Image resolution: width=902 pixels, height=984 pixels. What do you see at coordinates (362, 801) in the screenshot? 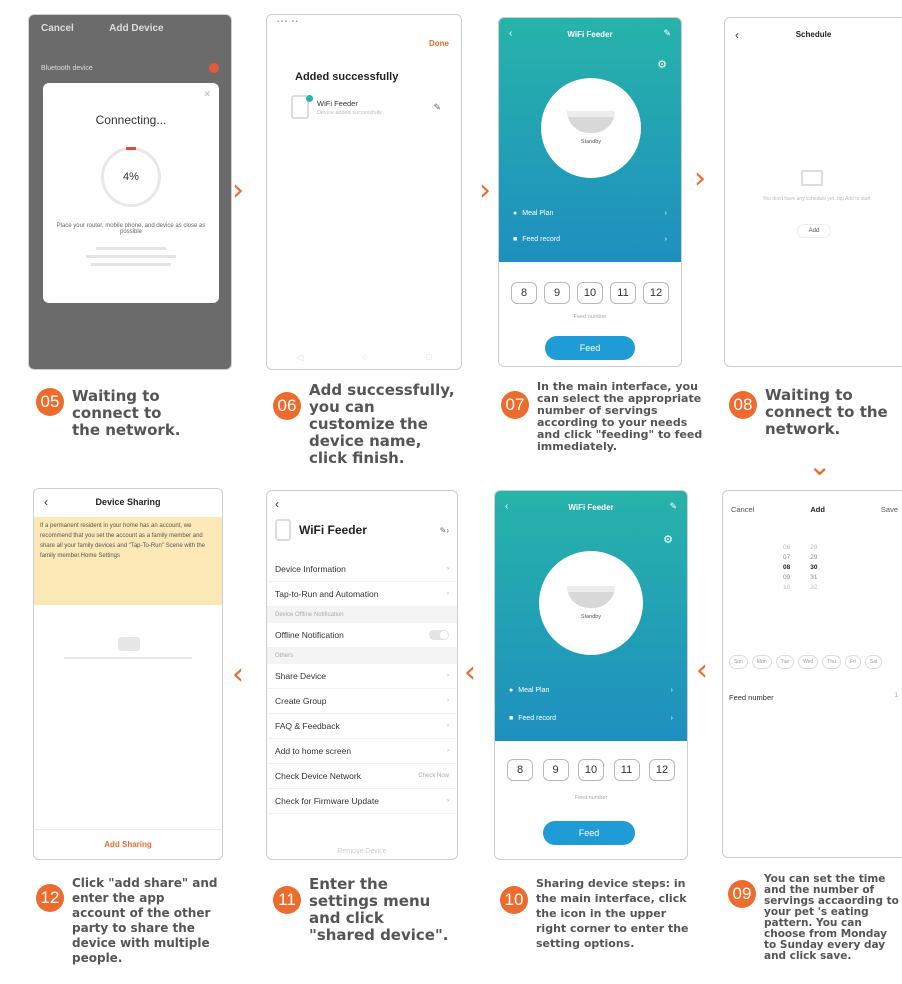
I see `settings-item-firmware: Check for Firmware Update ›` at bounding box center [362, 801].